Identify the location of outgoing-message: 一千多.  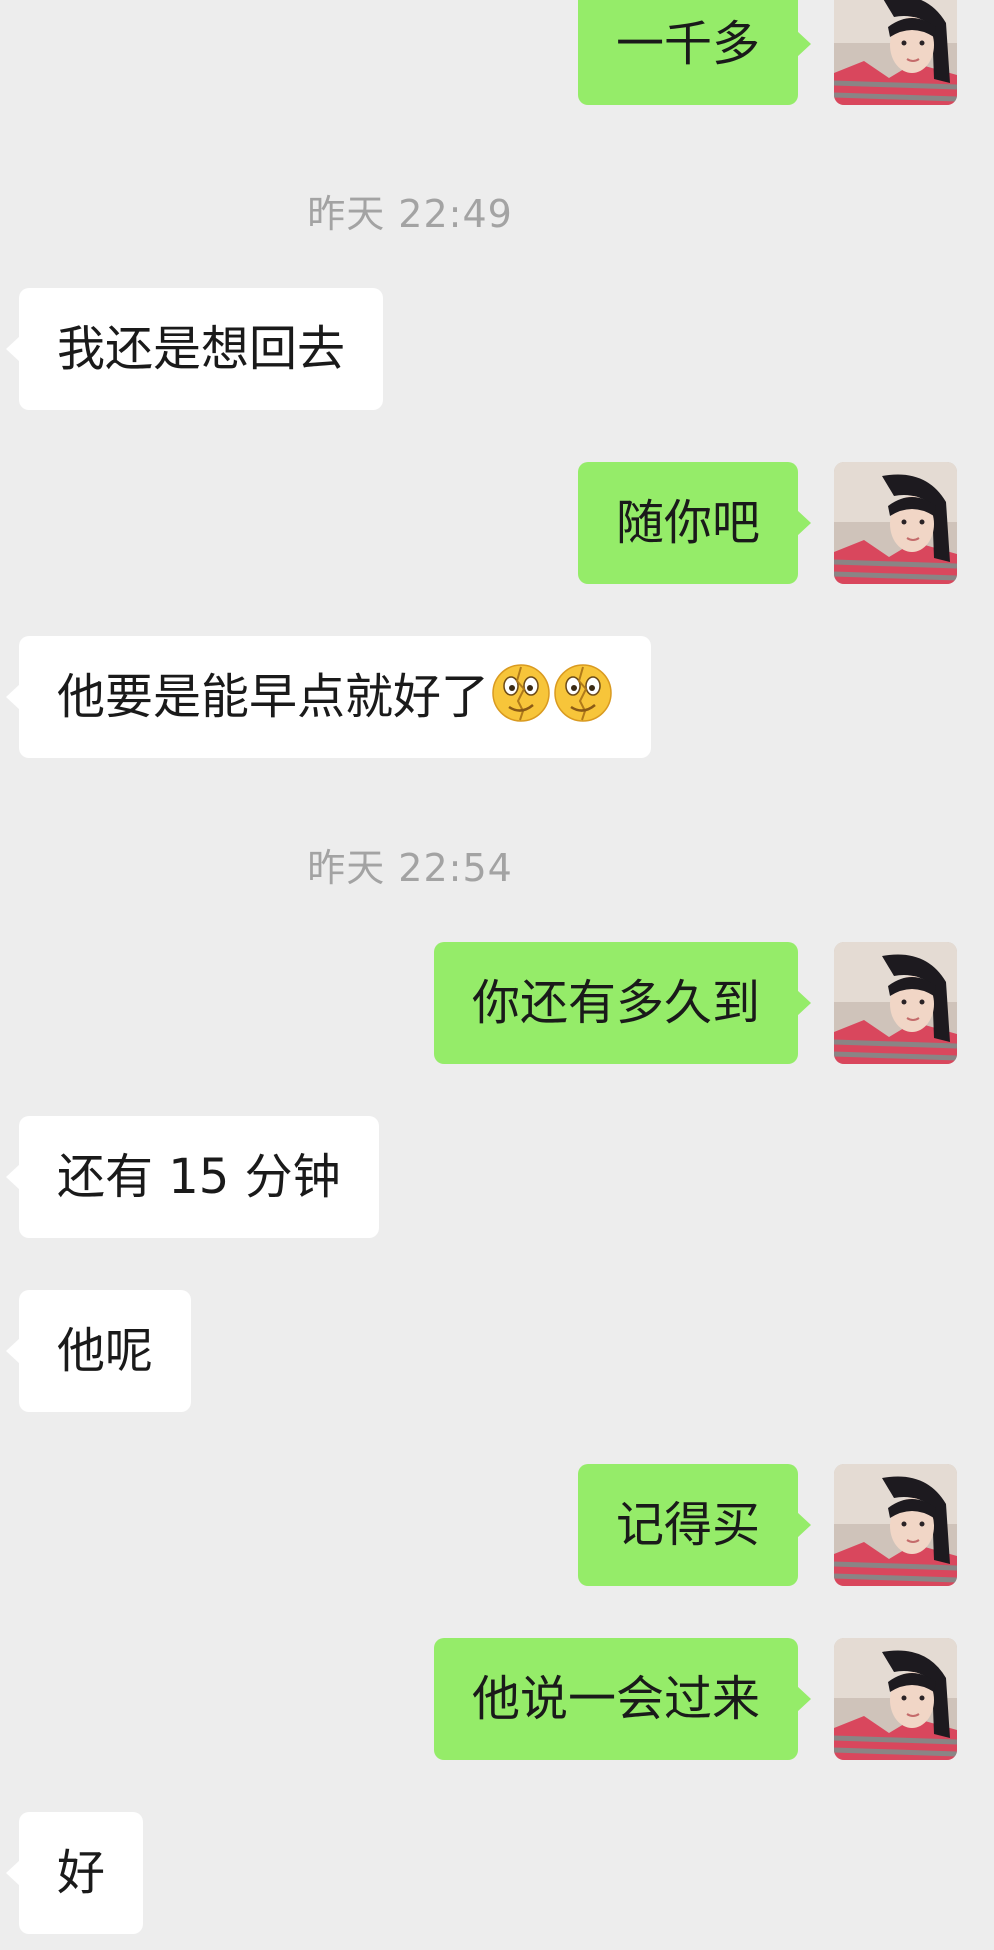
(694, 52).